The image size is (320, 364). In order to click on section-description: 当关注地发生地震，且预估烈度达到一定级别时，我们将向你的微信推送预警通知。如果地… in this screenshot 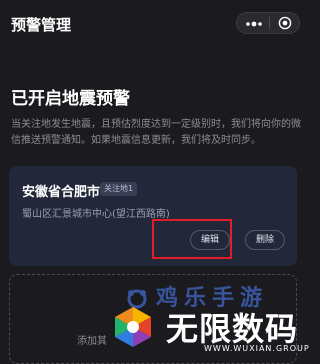, I will do `click(156, 132)`.